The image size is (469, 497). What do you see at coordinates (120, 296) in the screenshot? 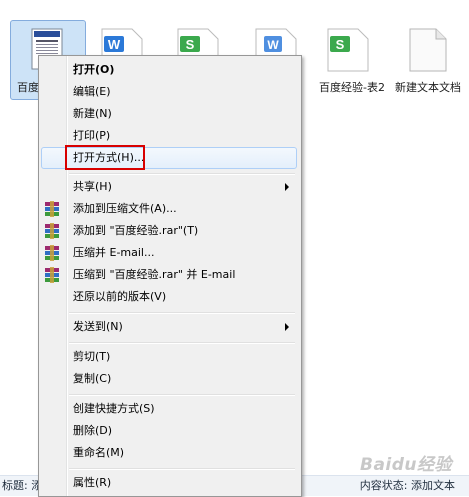
I see `menu-item-label: 还原以前的版本(V)` at bounding box center [120, 296].